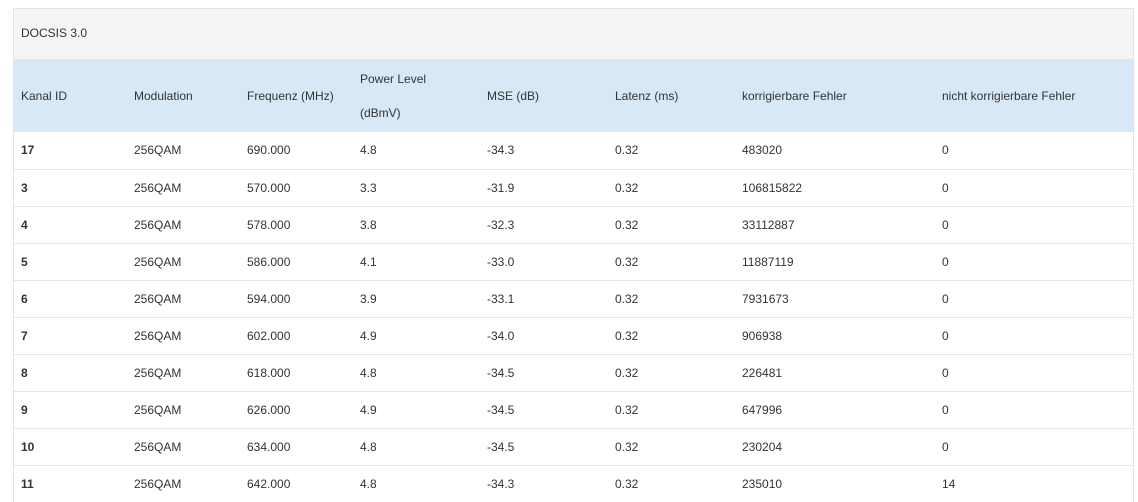 The height and width of the screenshot is (502, 1138). What do you see at coordinates (501, 224) in the screenshot?
I see `cell-mse: -32.3` at bounding box center [501, 224].